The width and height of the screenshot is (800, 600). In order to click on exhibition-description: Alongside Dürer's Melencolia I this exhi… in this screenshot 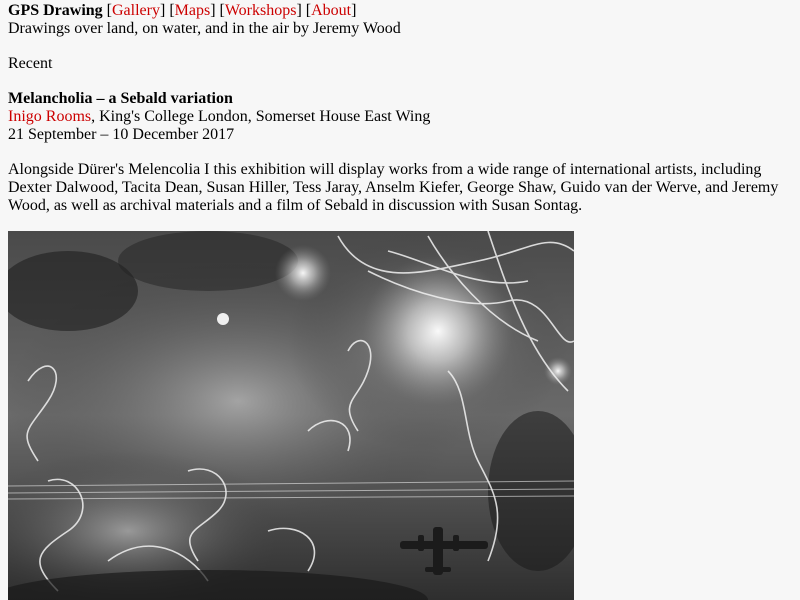, I will do `click(393, 187)`.